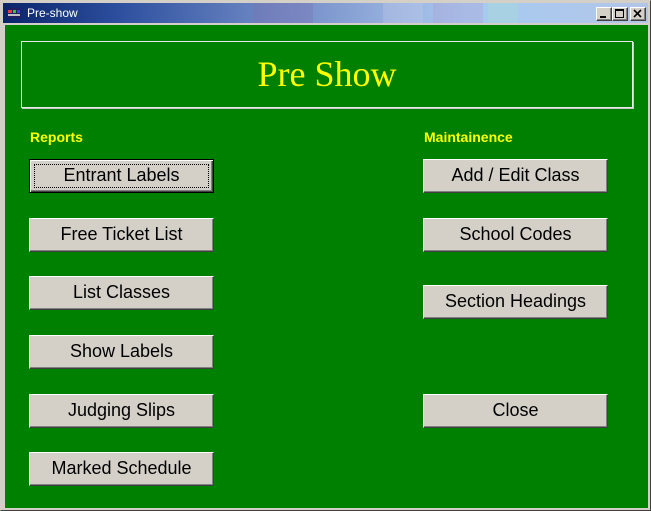 The height and width of the screenshot is (511, 651). I want to click on list-classes-label: List Classes, so click(121, 292).